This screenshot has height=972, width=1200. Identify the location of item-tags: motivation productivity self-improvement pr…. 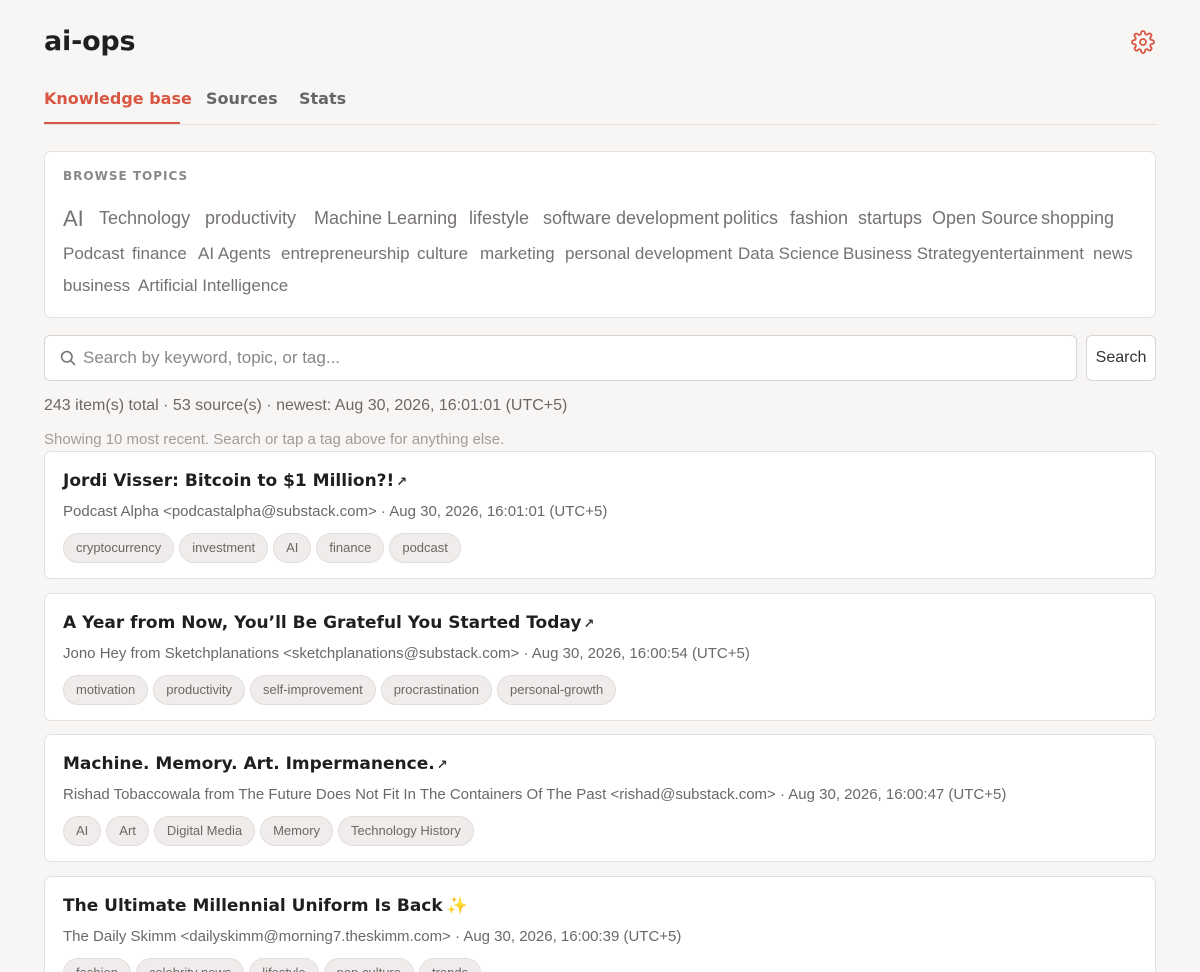
(342, 690).